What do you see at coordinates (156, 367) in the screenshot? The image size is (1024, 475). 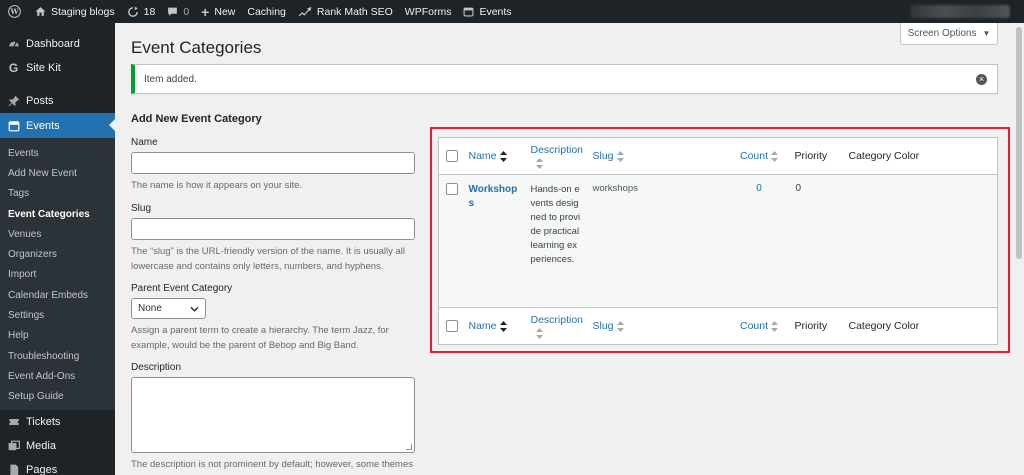 I see `description-label: Description` at bounding box center [156, 367].